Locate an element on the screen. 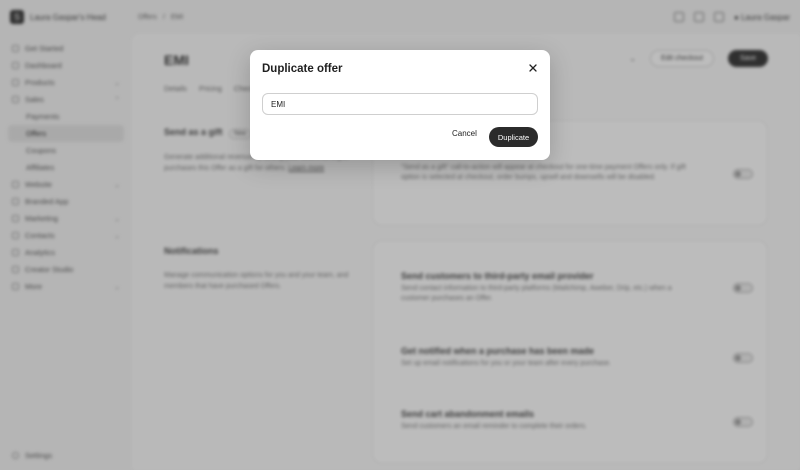 This screenshot has width=800, height=470. close-button is located at coordinates (533, 68).